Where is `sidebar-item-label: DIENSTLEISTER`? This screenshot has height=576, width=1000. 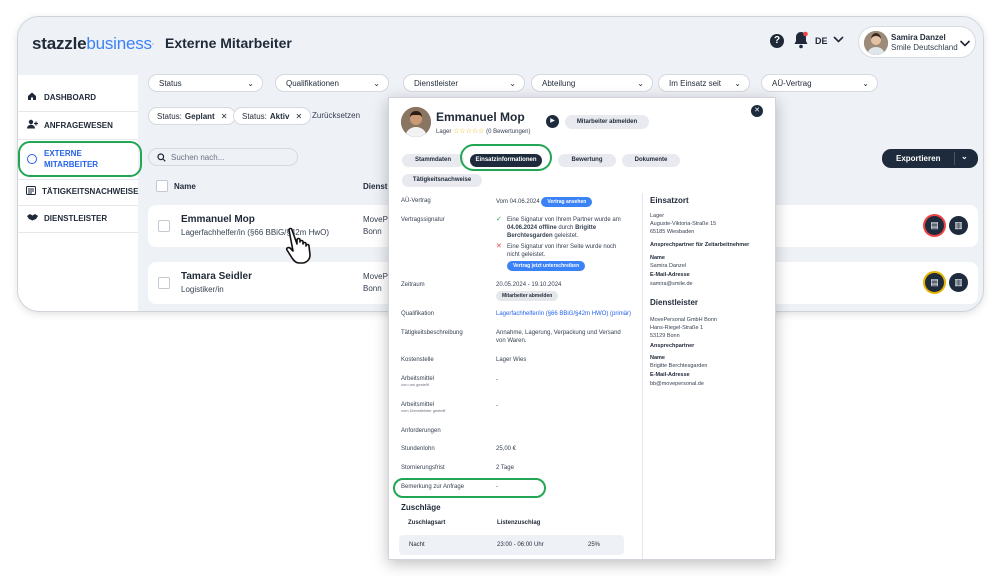
sidebar-item-label: DIENSTLEISTER is located at coordinates (76, 218).